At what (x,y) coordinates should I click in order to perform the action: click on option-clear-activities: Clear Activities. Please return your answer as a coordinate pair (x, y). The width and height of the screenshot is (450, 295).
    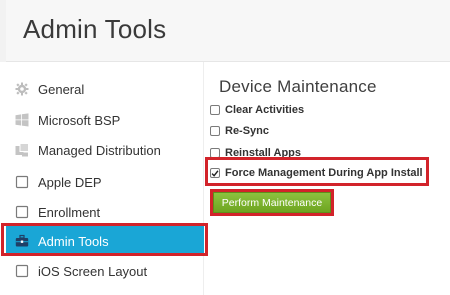
    Looking at the image, I should click on (257, 110).